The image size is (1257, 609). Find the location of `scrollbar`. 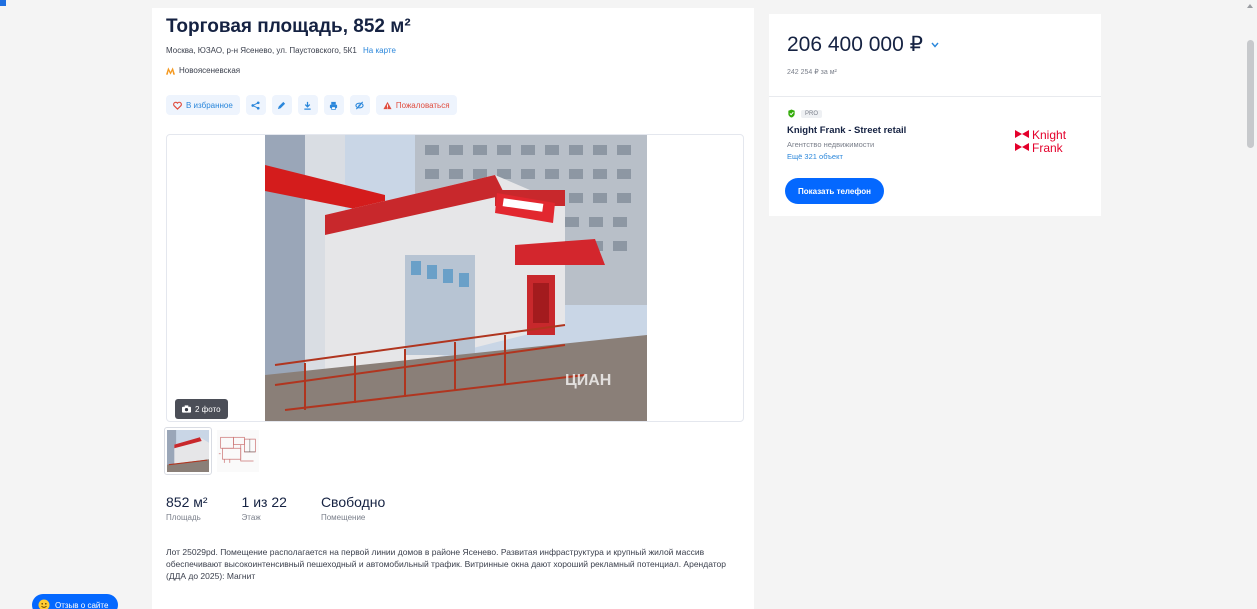

scrollbar is located at coordinates (1250, 304).